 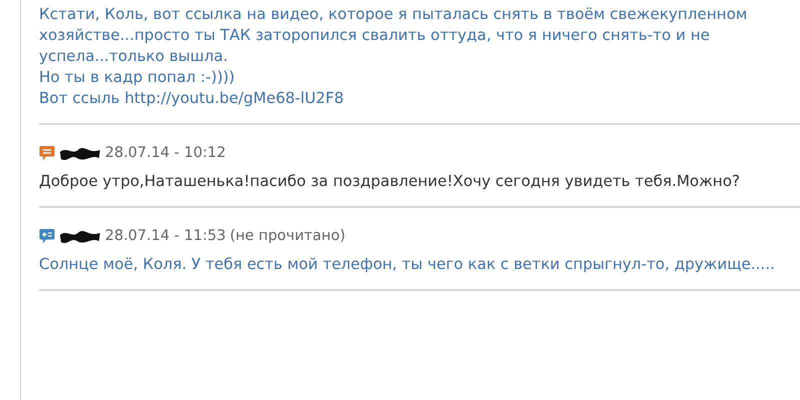 What do you see at coordinates (288, 236) in the screenshot?
I see `read-status: (не прочитано)` at bounding box center [288, 236].